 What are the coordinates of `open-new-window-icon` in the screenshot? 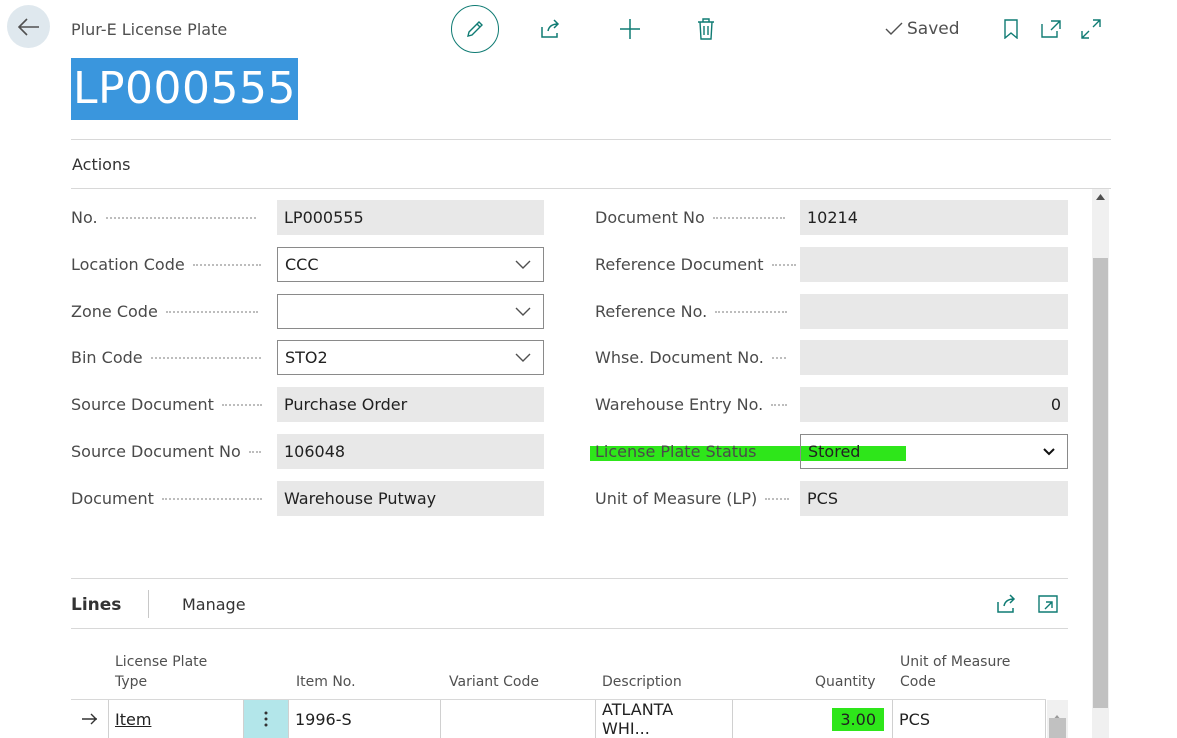 It's located at (1051, 29).